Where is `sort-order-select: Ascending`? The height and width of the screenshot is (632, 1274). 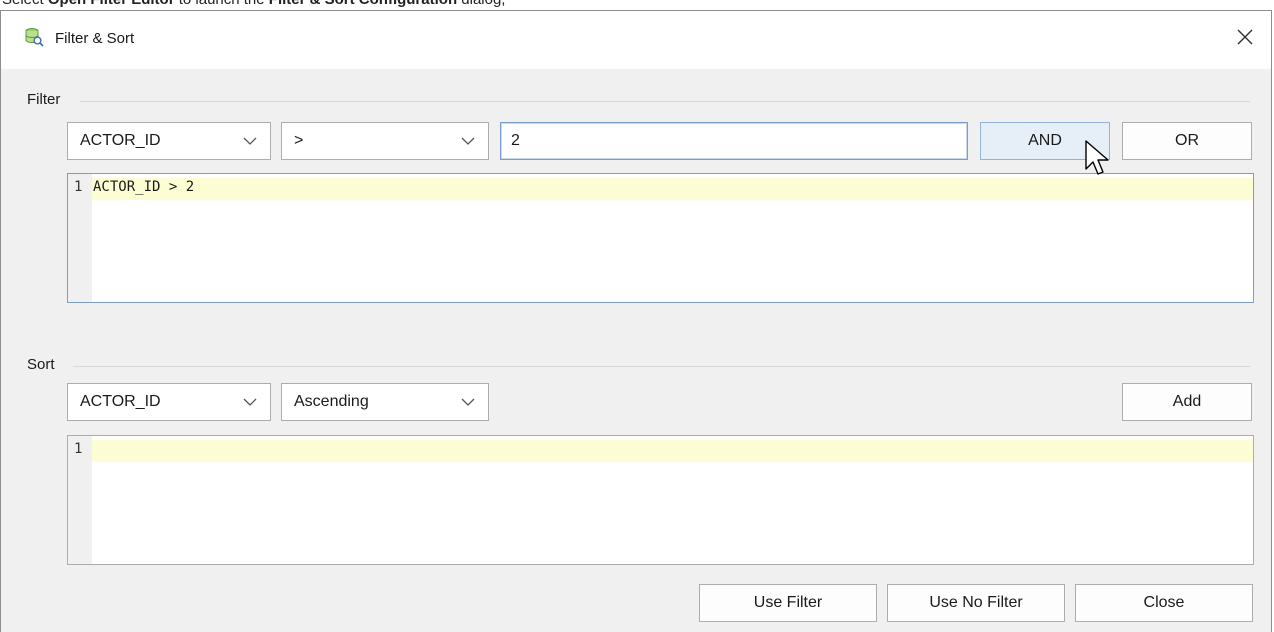
sort-order-select: Ascending is located at coordinates (385, 402).